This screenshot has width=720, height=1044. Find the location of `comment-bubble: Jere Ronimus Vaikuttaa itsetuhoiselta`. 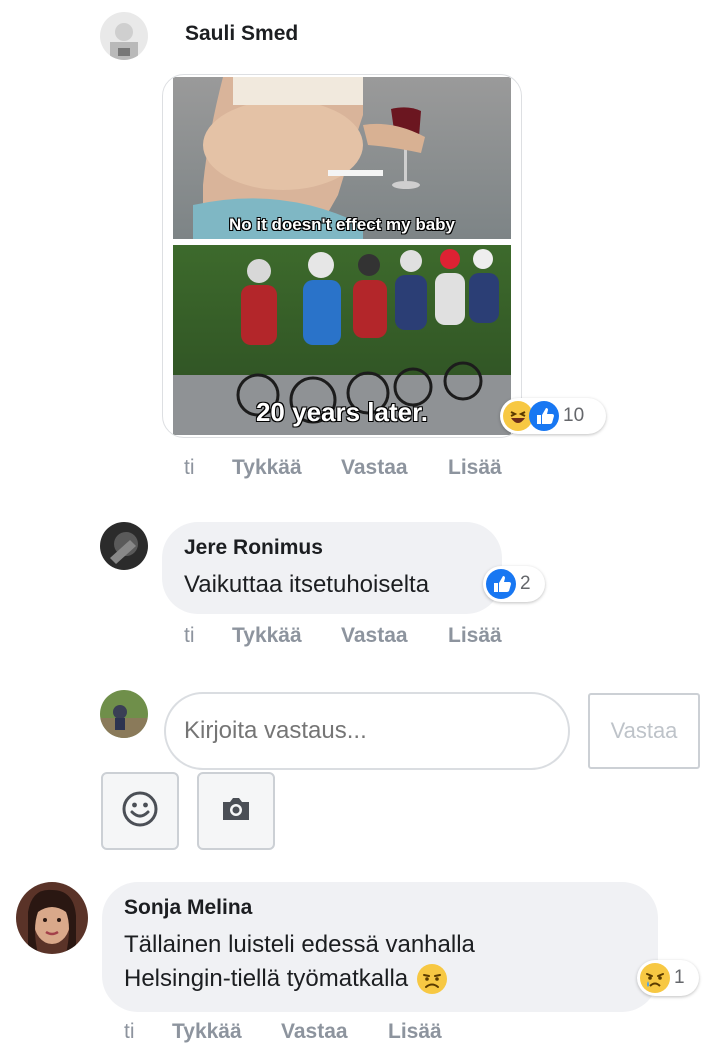

comment-bubble: Jere Ronimus Vaikuttaa itsetuhoiselta is located at coordinates (332, 568).